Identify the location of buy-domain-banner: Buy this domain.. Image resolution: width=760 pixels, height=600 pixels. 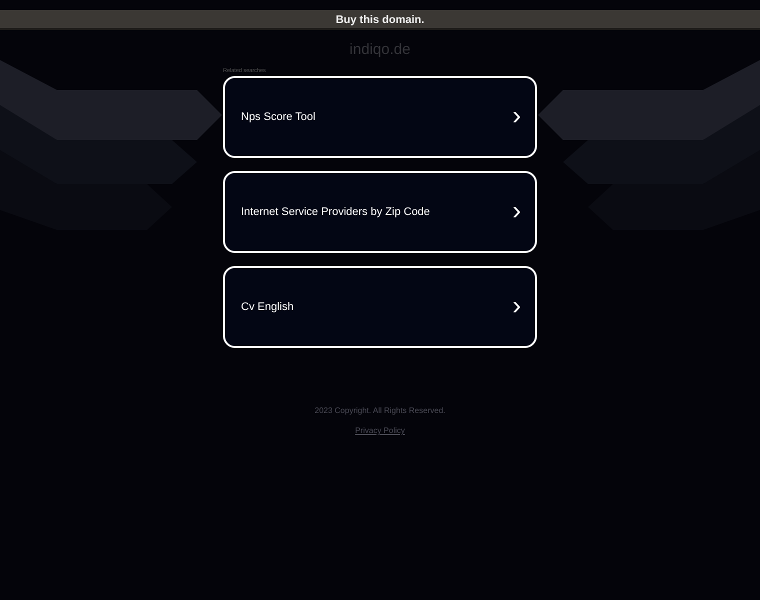
(380, 20).